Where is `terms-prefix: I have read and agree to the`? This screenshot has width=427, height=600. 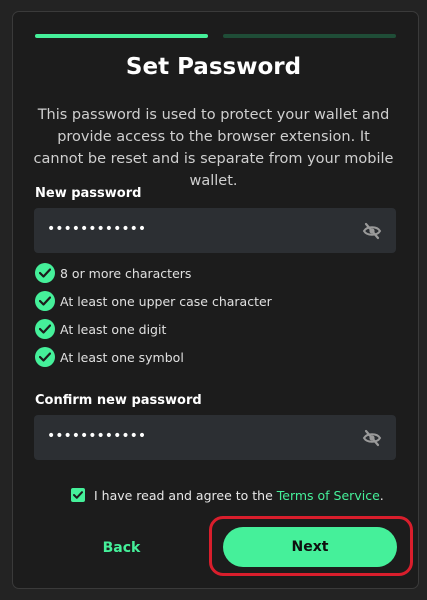
terms-prefix: I have read and agree to the is located at coordinates (185, 495).